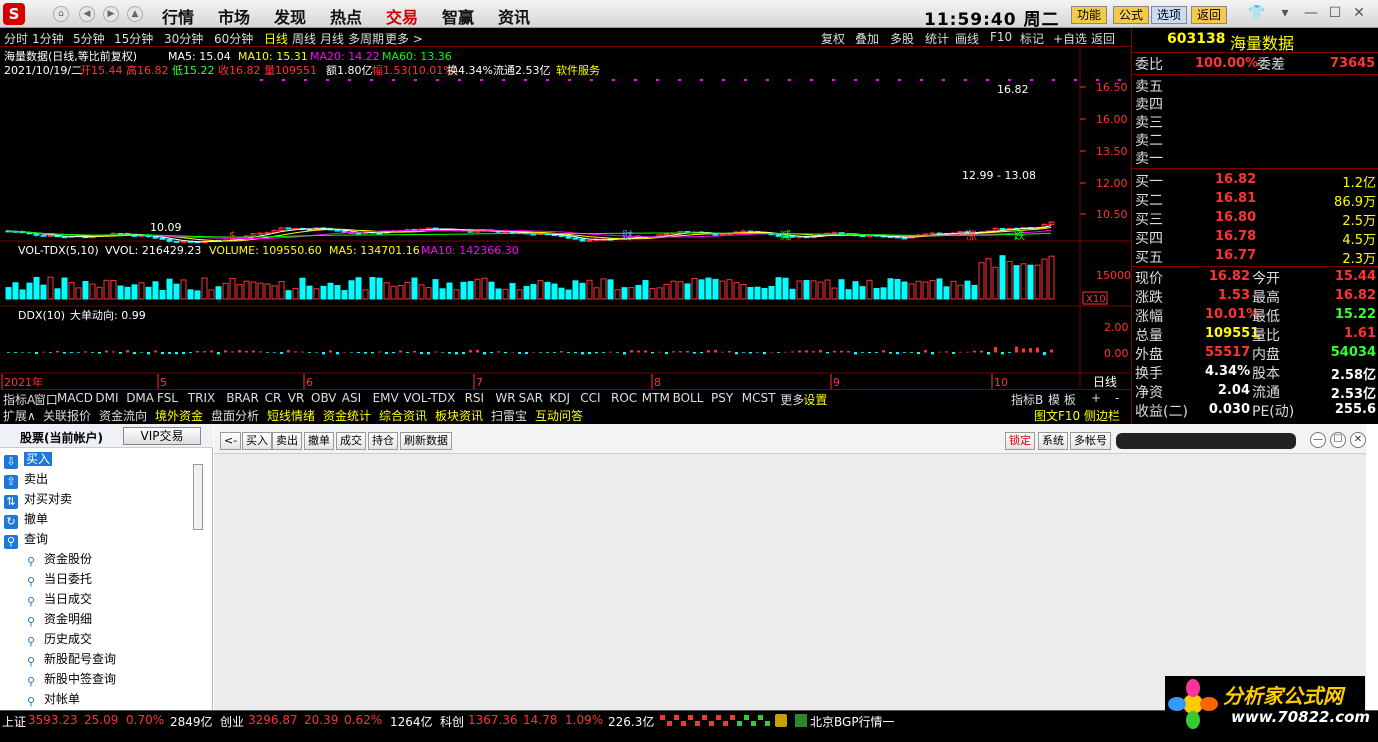 The width and height of the screenshot is (1378, 742). What do you see at coordinates (347, 415) in the screenshot?
I see `ext-tab-6: 资金统计` at bounding box center [347, 415].